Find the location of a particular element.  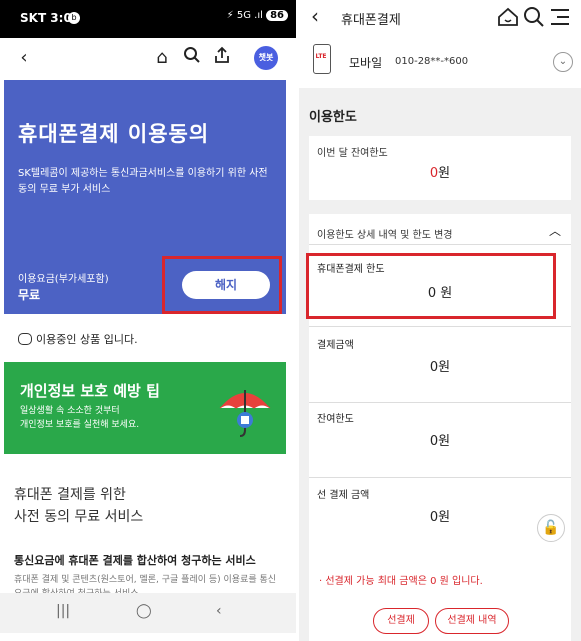

remaining-limit-row: 잔여한도 0원 is located at coordinates (440, 439).